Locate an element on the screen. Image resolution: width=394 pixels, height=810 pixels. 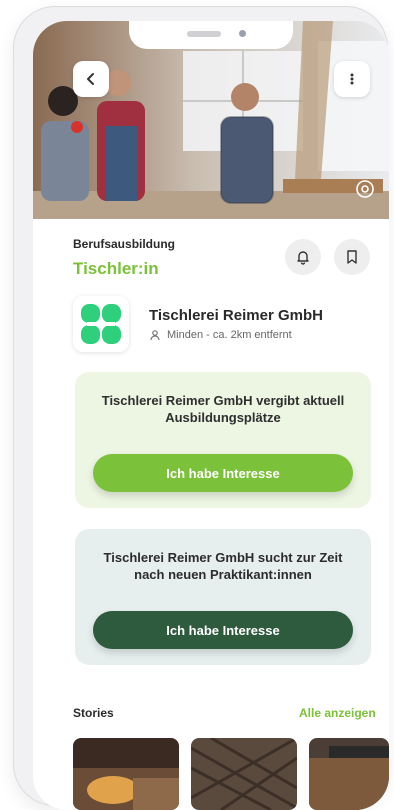
company-location: Minden - ca. 2km entfernt is located at coordinates (220, 335).